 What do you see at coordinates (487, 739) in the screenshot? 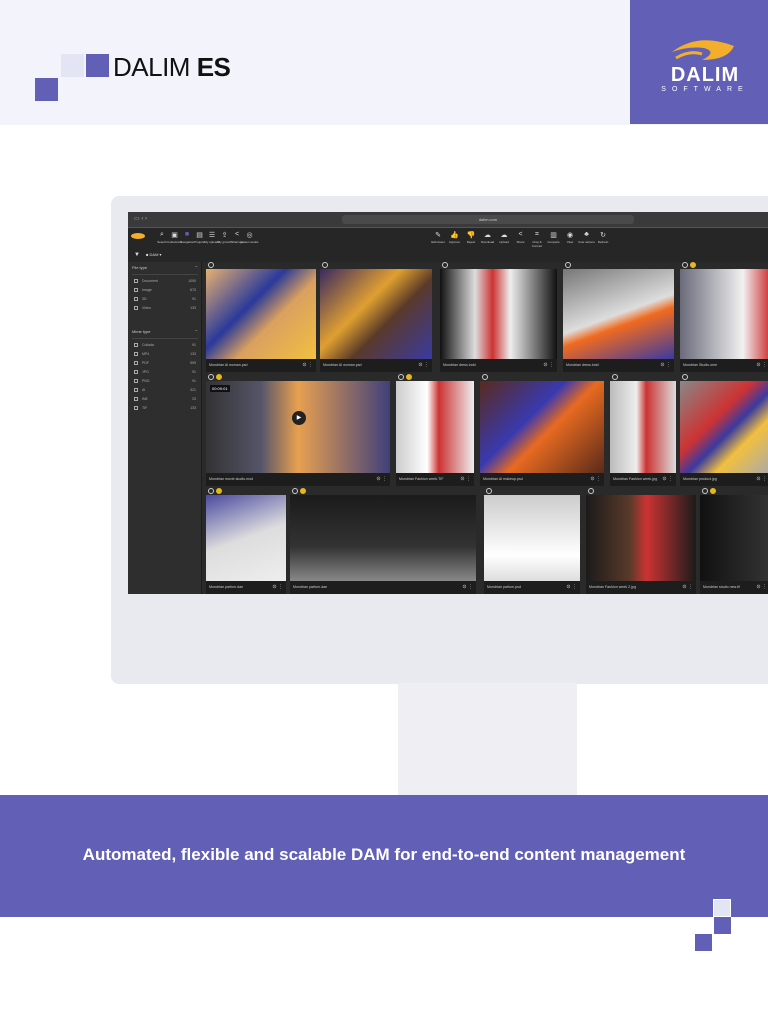
I see `monitor-stand` at bounding box center [487, 739].